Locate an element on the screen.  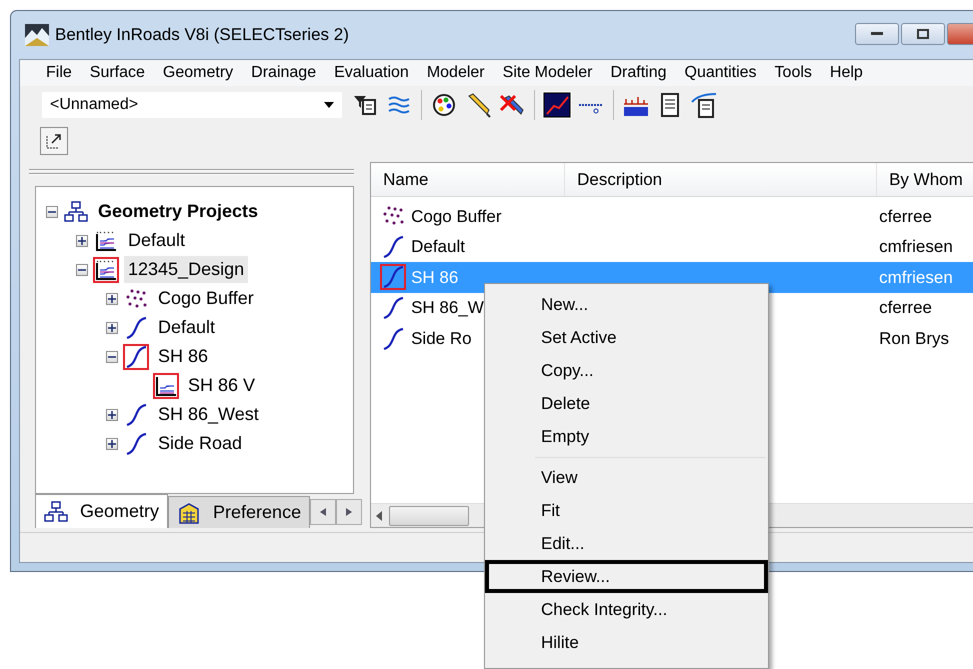
name-cell-text: Default is located at coordinates (438, 247).